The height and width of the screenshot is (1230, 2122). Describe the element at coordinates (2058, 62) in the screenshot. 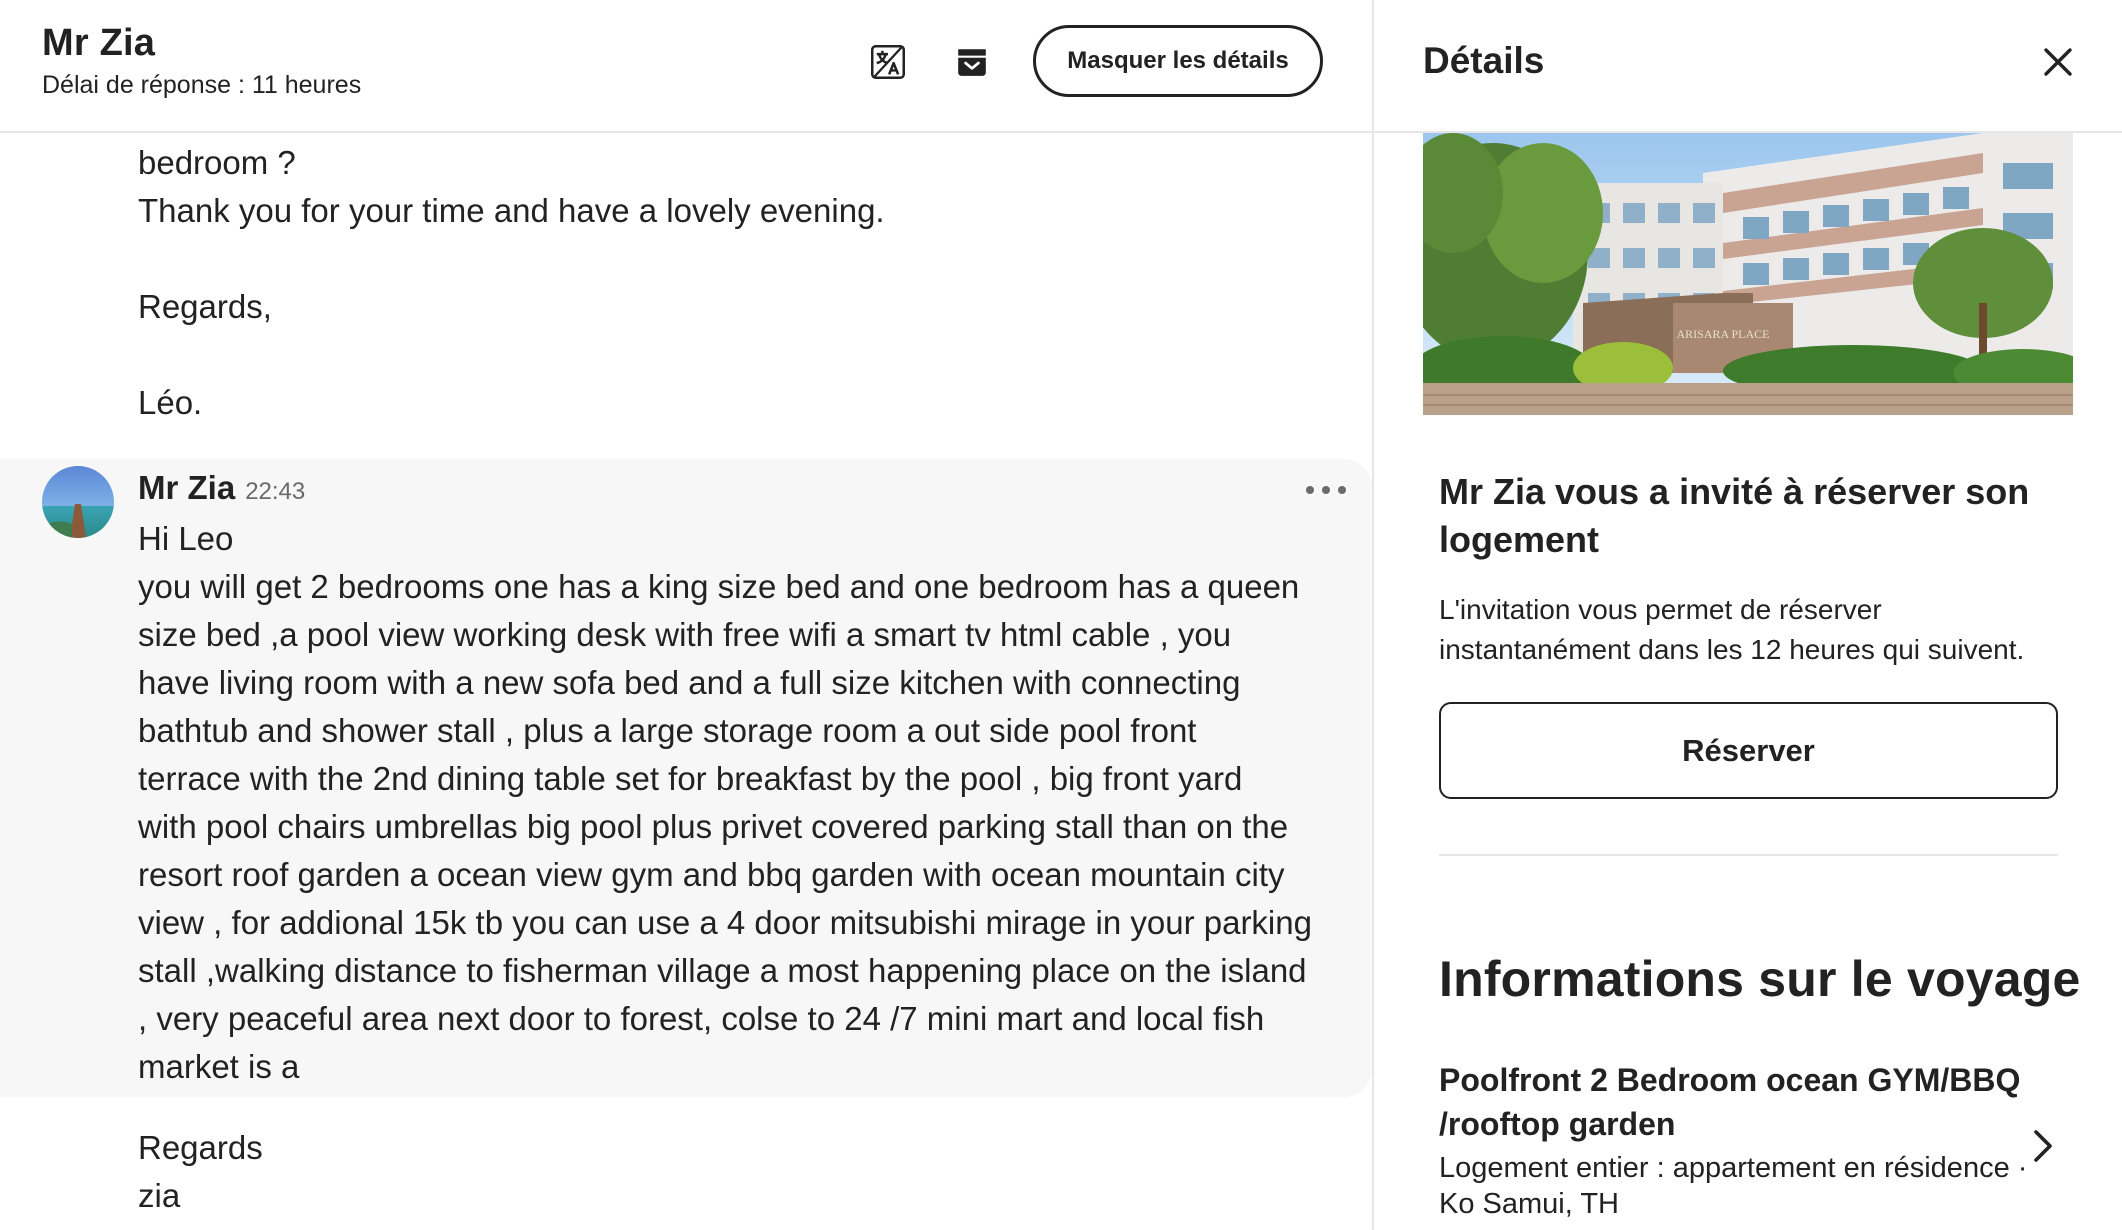

I see `close-icon` at that location.